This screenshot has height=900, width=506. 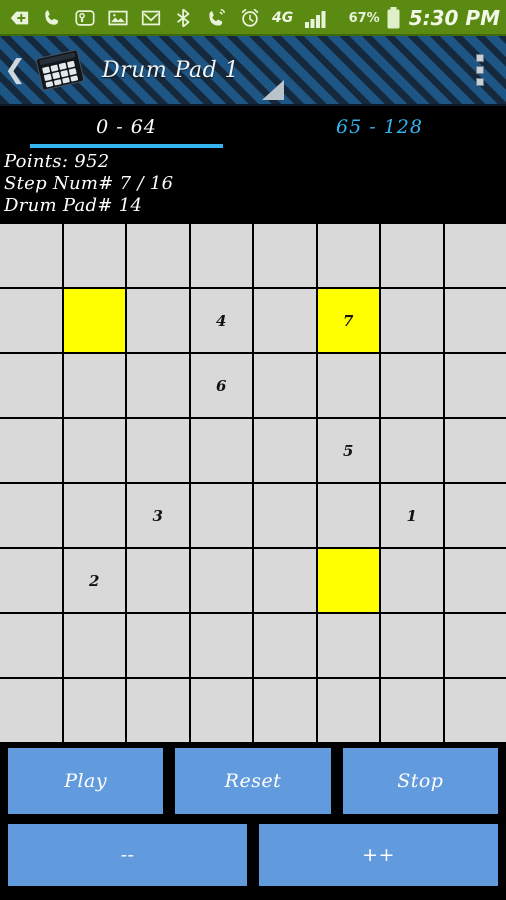 I want to click on increment-button: ++, so click(x=378, y=855).